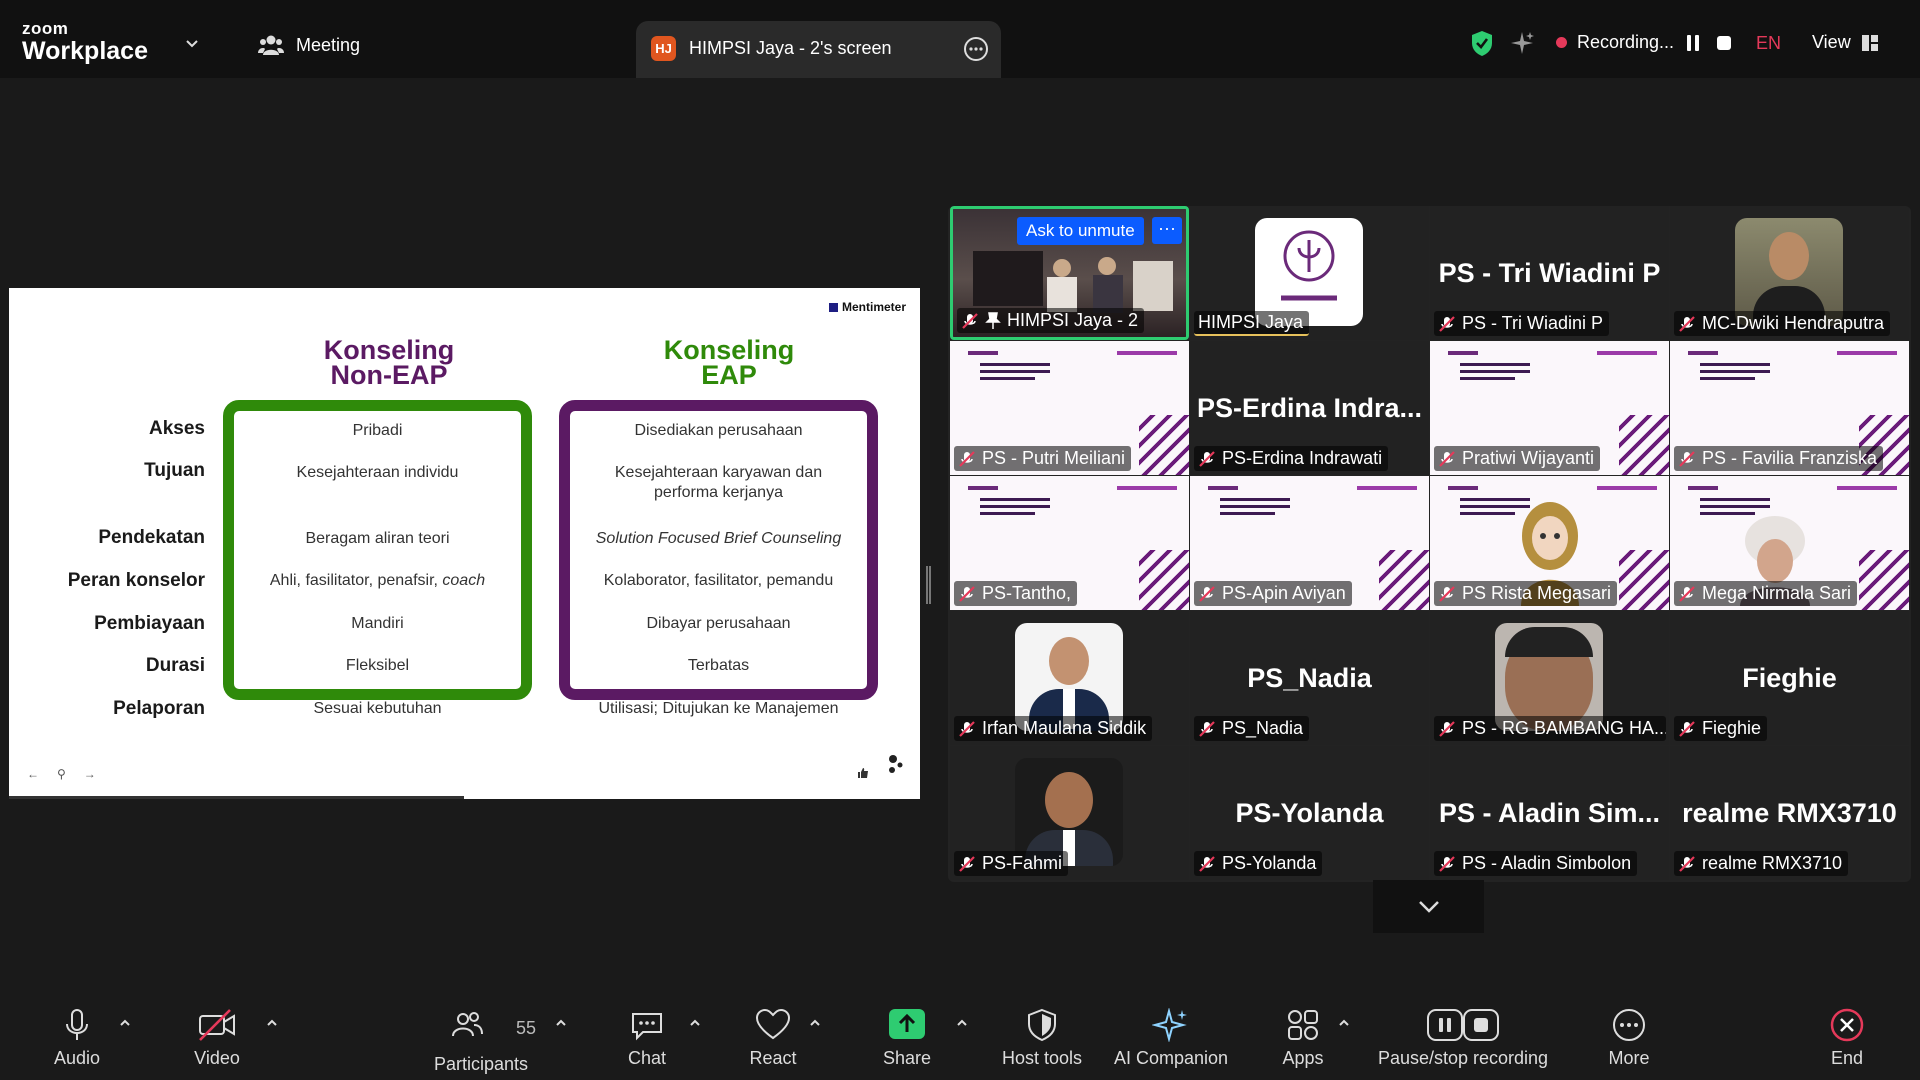 The width and height of the screenshot is (1920, 1080). I want to click on participant-name: PS - Aladin Simbolon, so click(1547, 863).